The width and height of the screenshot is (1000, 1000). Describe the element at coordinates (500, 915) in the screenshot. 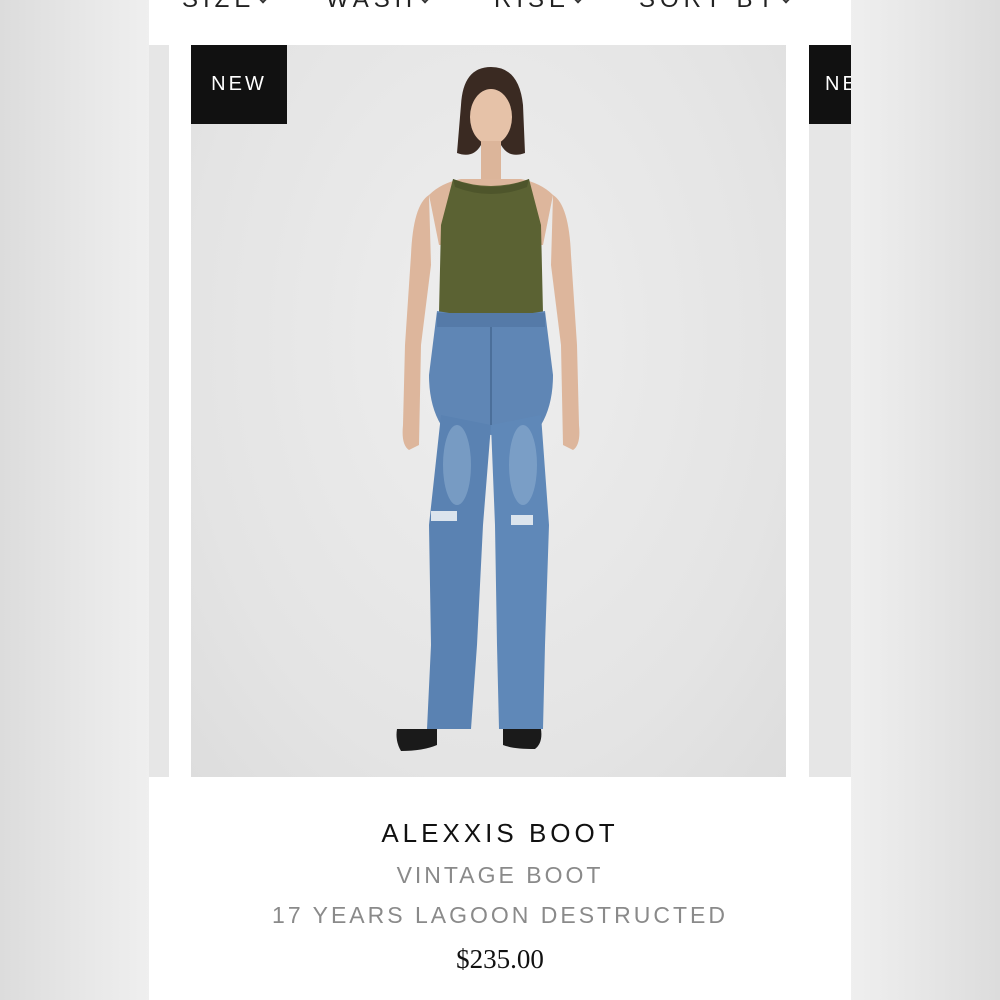

I see `product-wash: 17 YEARS LAGOON DESTRUCTED` at that location.